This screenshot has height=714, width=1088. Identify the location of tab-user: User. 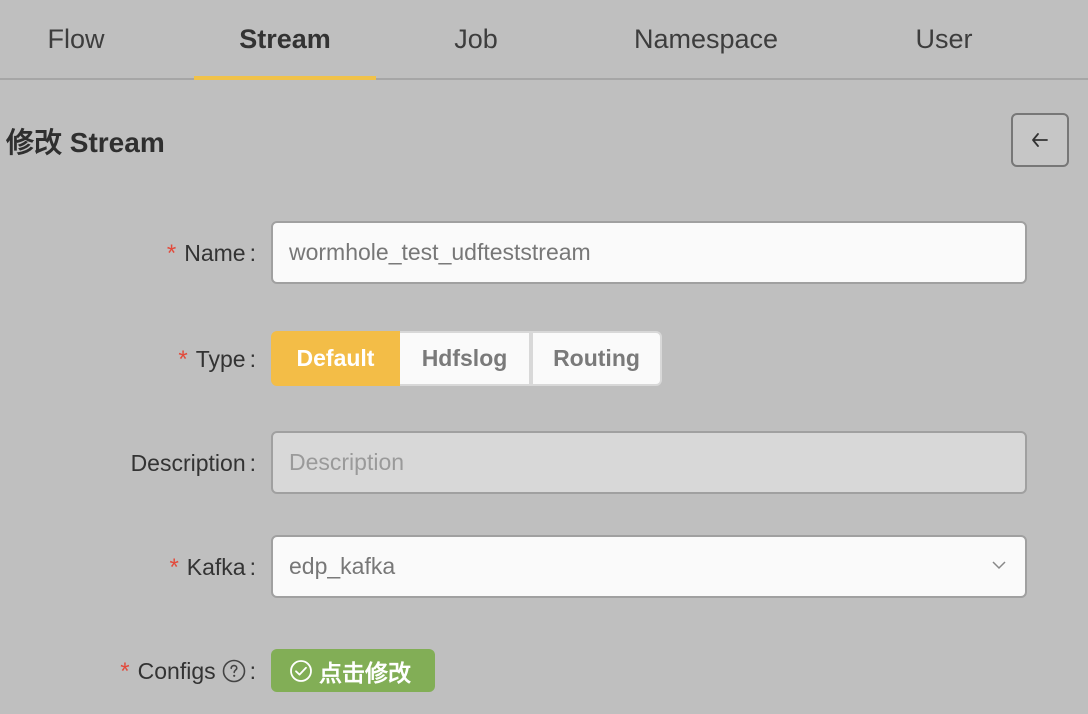
(944, 40).